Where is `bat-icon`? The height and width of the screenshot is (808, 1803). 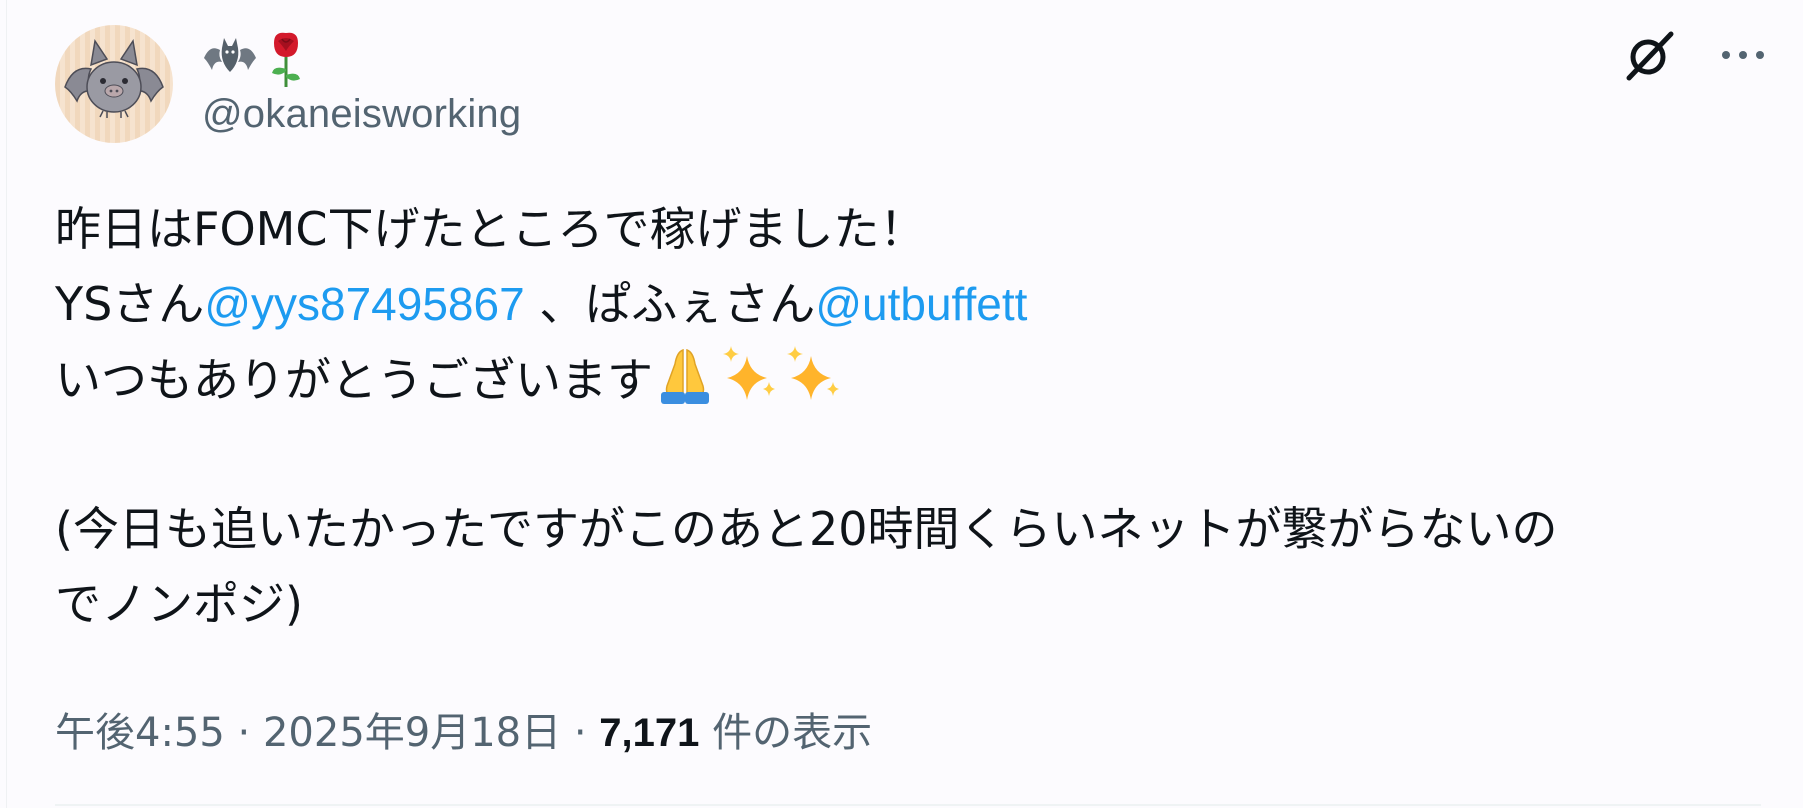 bat-icon is located at coordinates (230, 59).